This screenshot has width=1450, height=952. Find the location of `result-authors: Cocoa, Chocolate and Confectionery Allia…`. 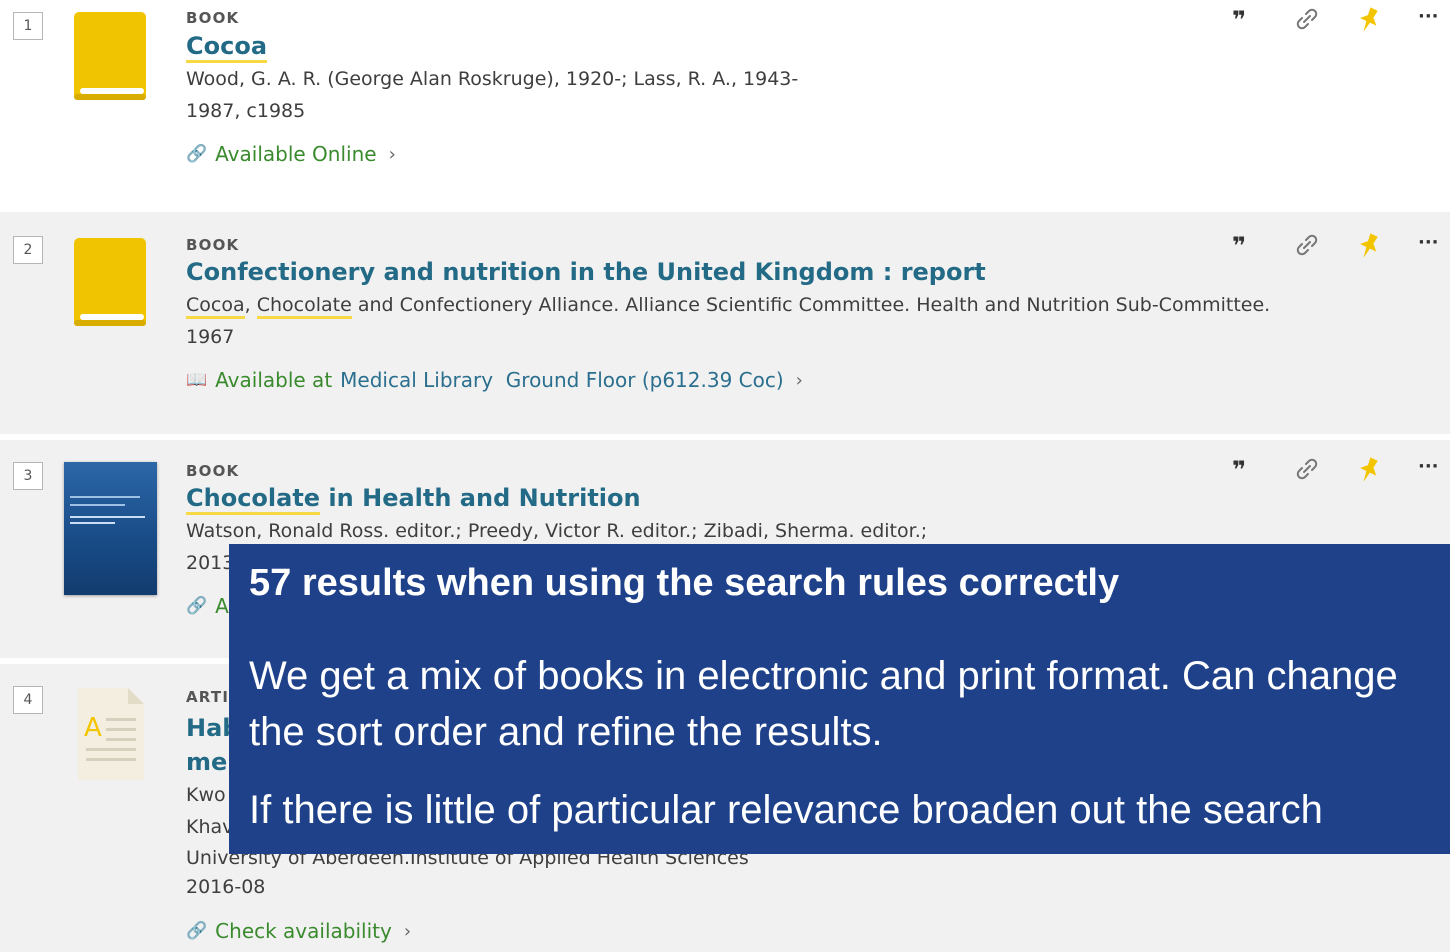

result-authors: Cocoa, Chocolate and Confectionery Allia… is located at coordinates (728, 306).